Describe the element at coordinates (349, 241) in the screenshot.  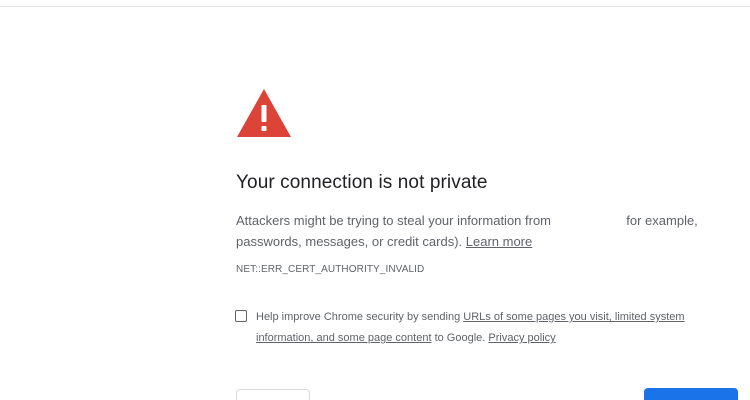
I see `main-message-text-examples: passwords, messages, or credit cards).` at that location.